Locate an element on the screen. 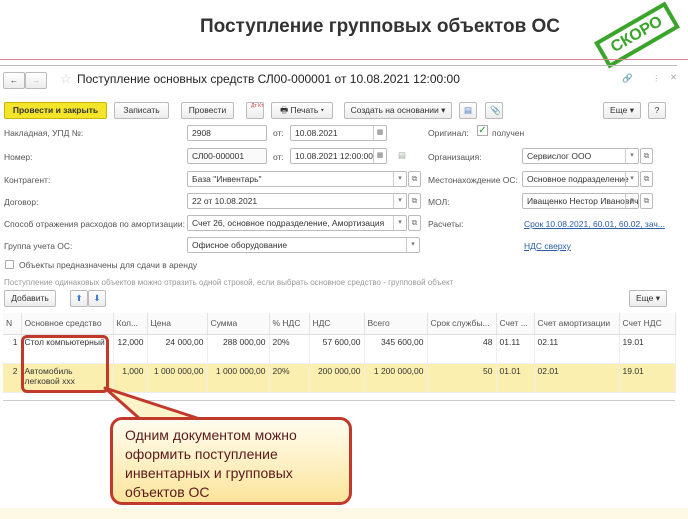  column-header: % НДС is located at coordinates (289, 324).